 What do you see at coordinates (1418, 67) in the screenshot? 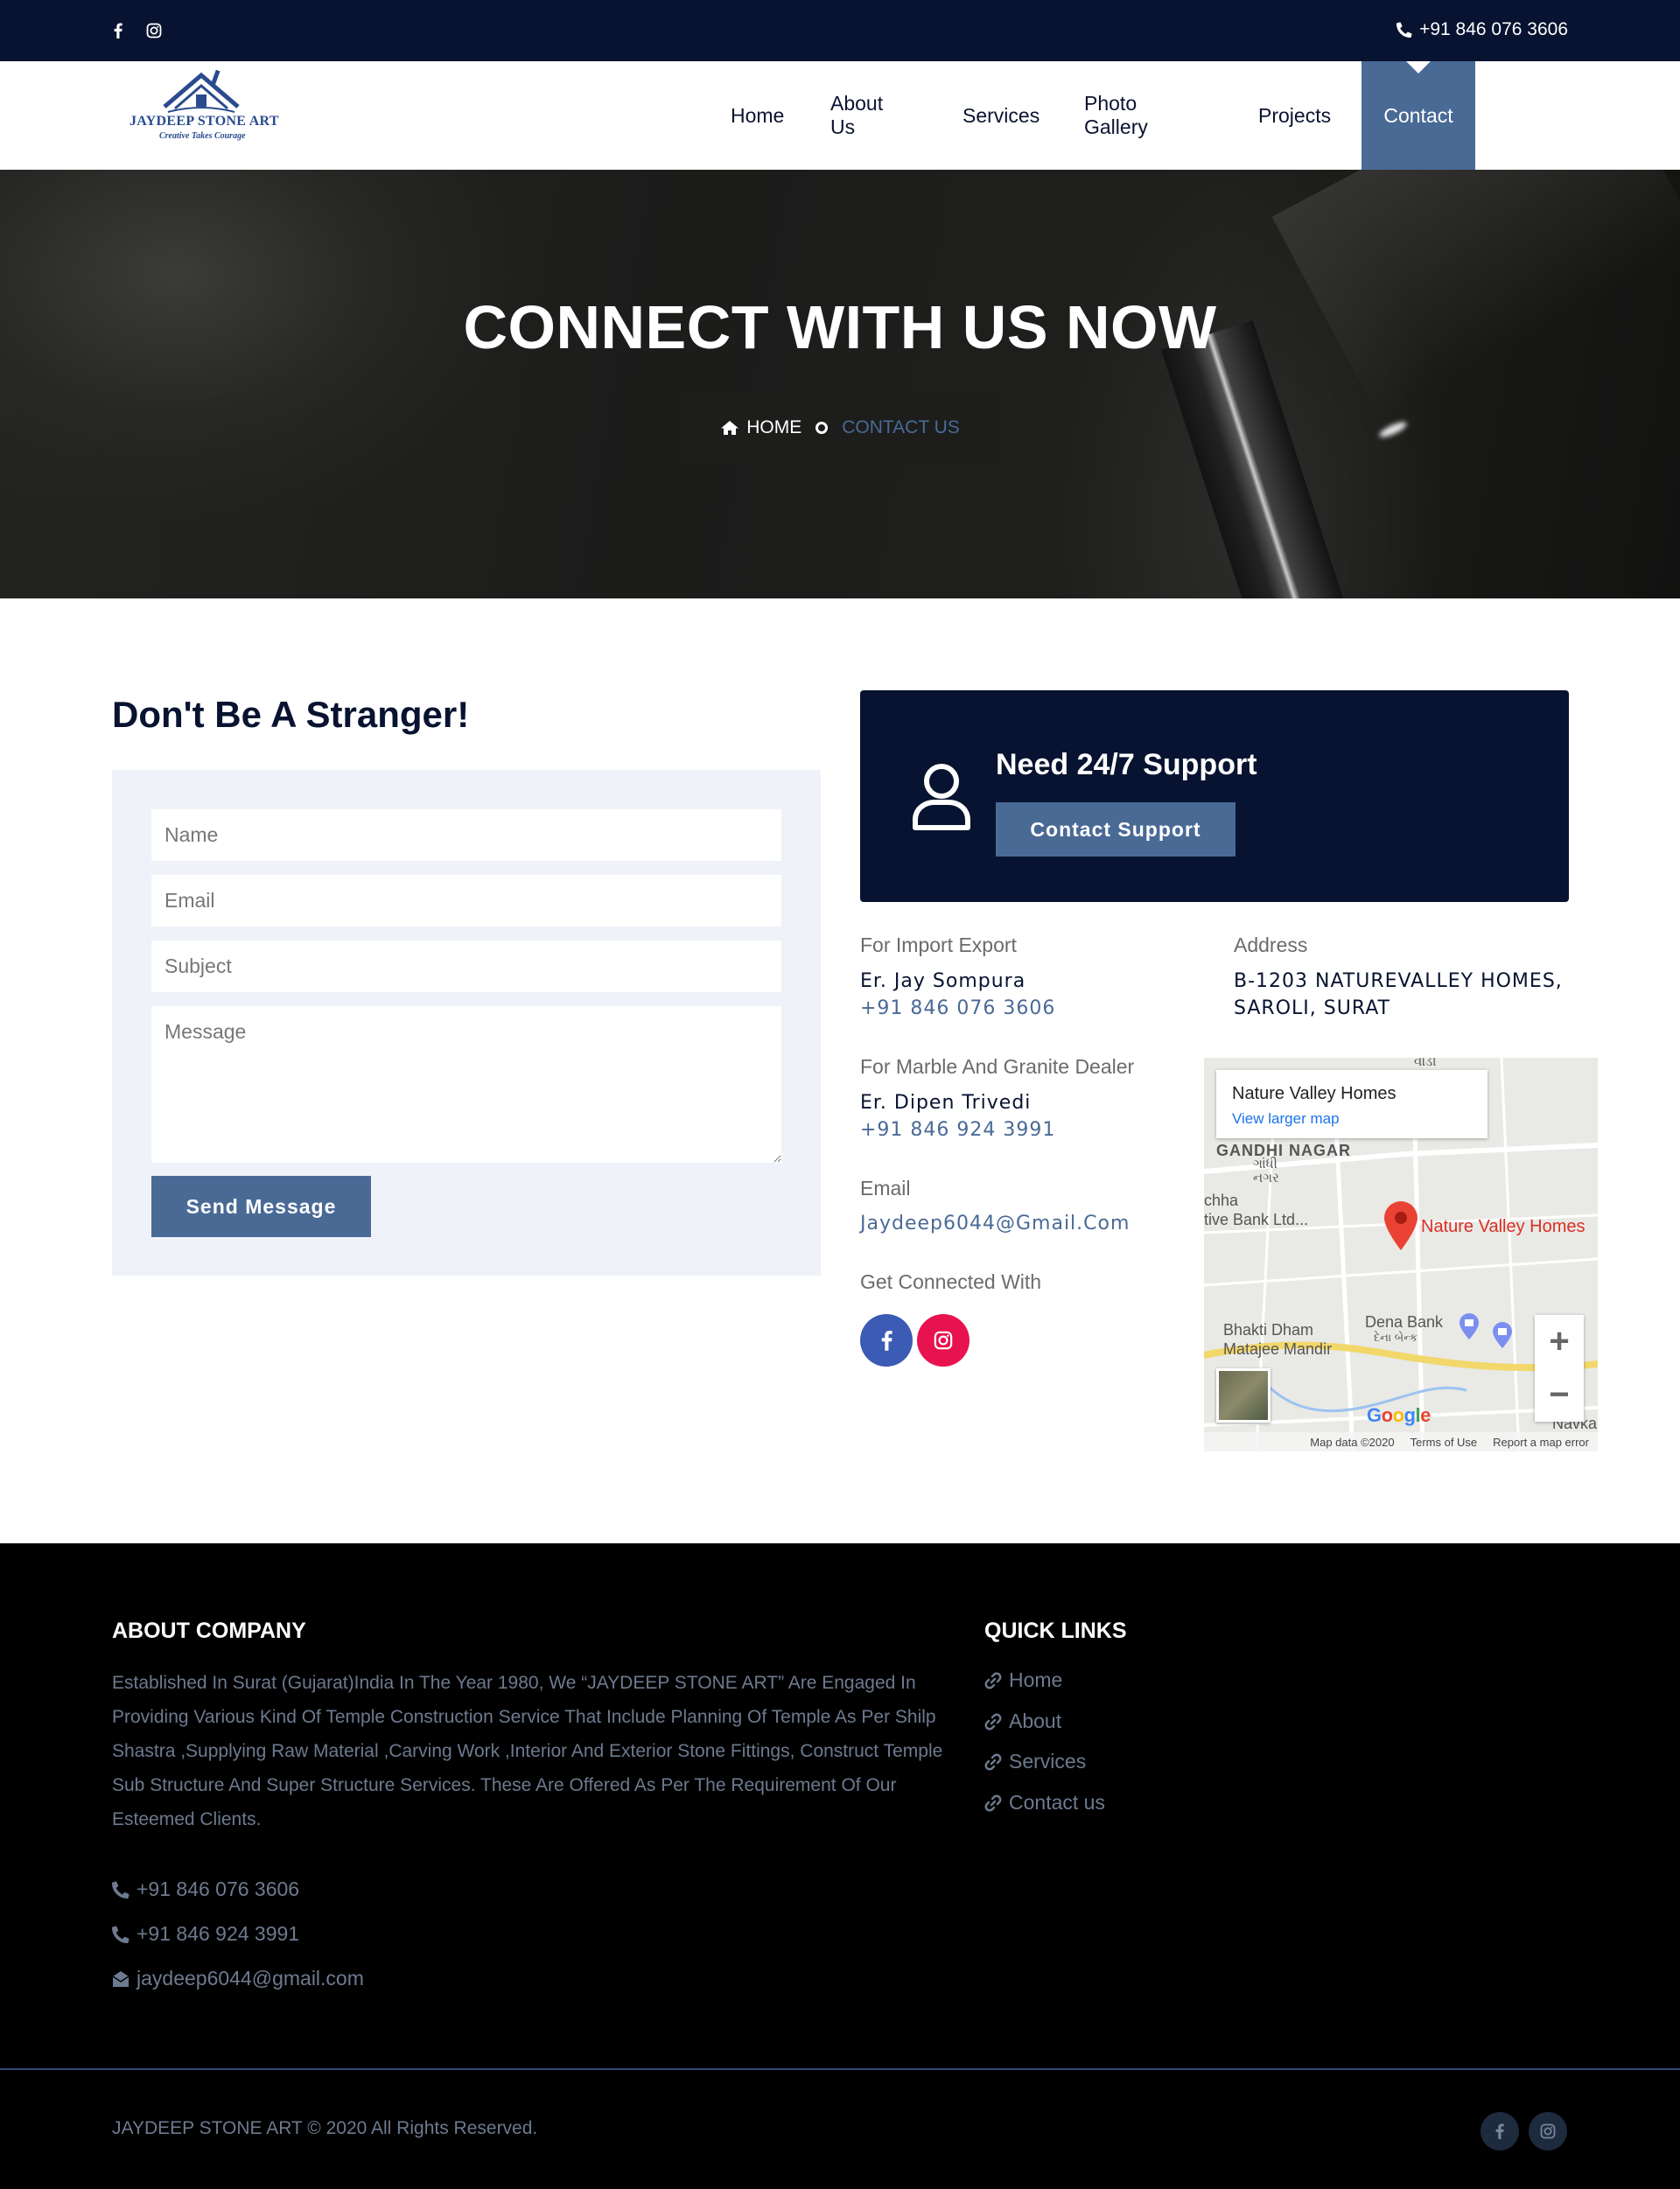
I see `active-indicator` at bounding box center [1418, 67].